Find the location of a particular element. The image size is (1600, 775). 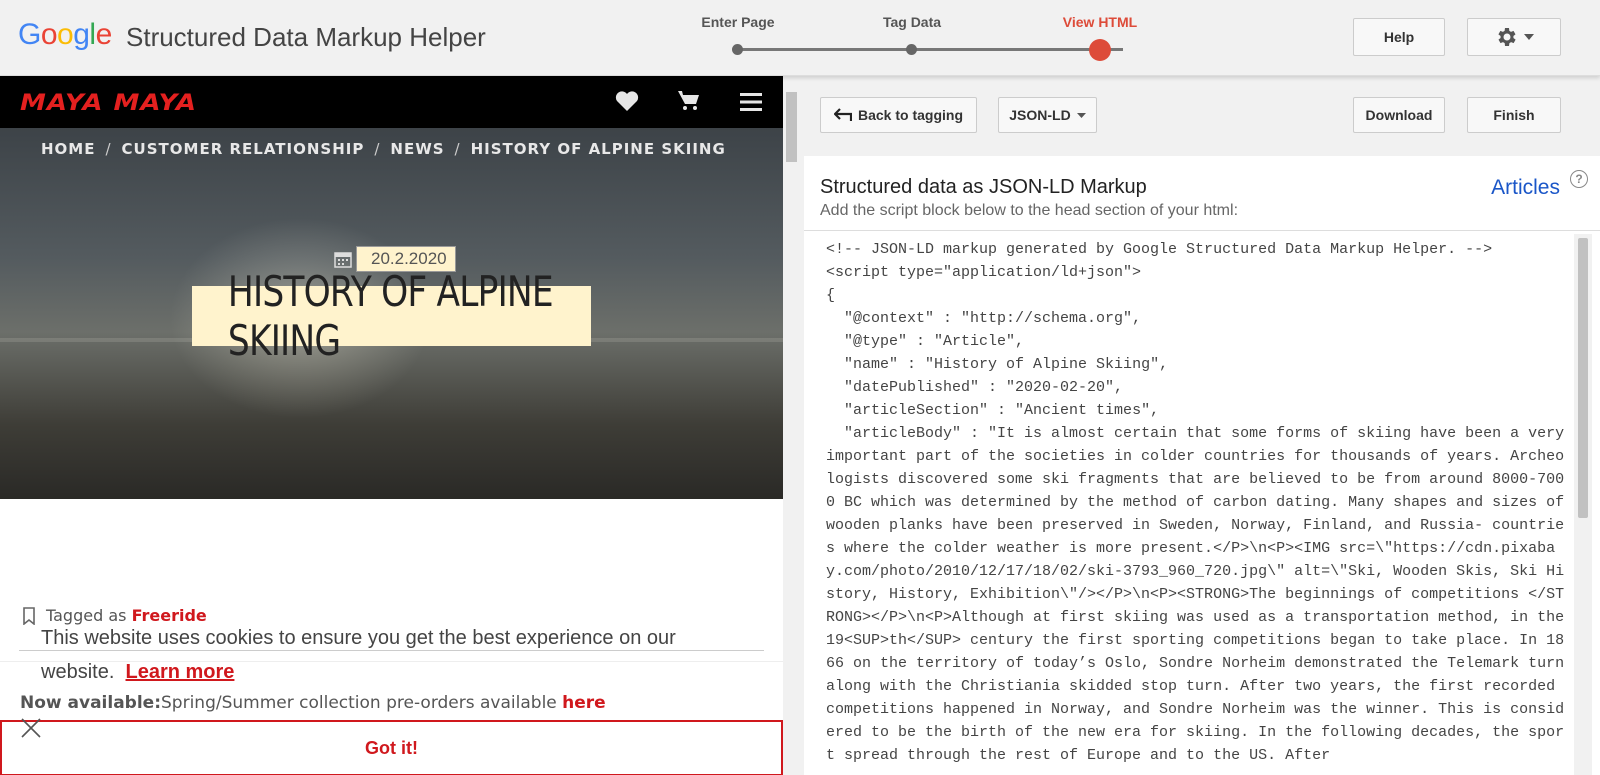

article-headline: HISTORY OF ALPINE SKIING is located at coordinates (391, 316).